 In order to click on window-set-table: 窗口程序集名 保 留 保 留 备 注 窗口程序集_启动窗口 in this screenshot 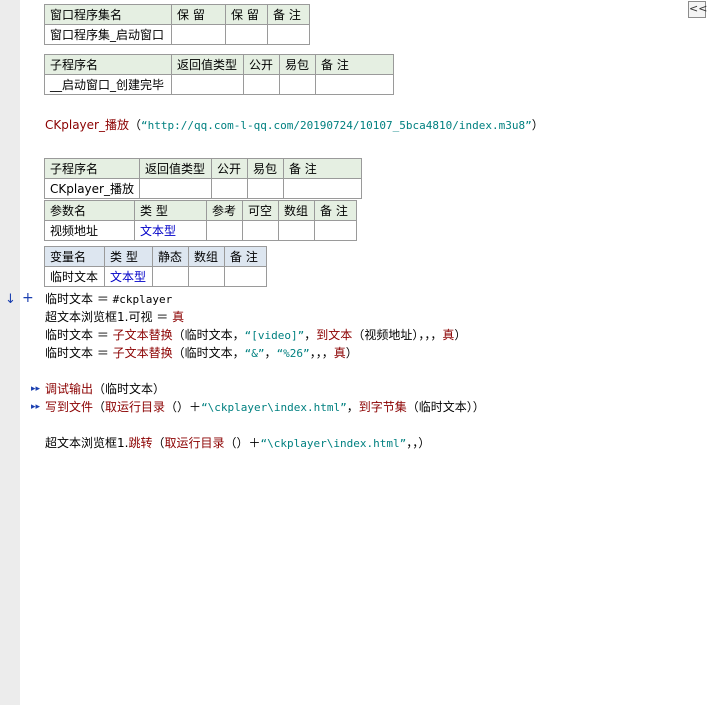, I will do `click(177, 24)`.